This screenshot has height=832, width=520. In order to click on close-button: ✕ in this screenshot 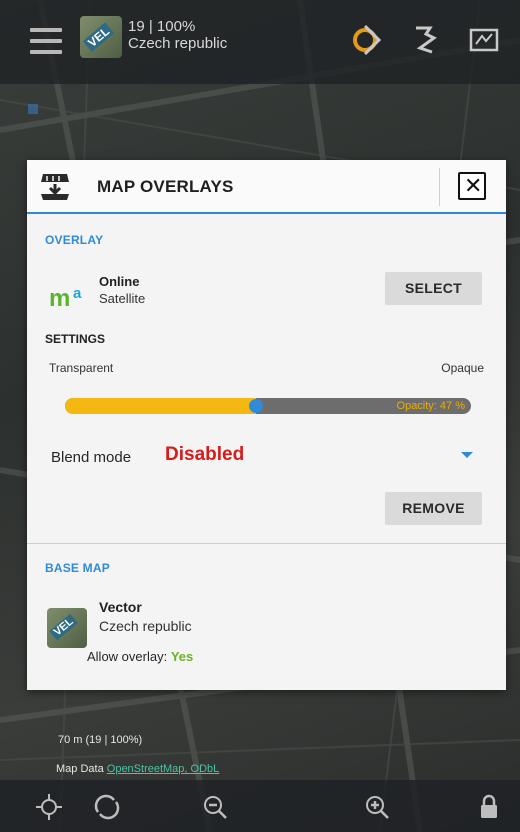, I will do `click(472, 186)`.